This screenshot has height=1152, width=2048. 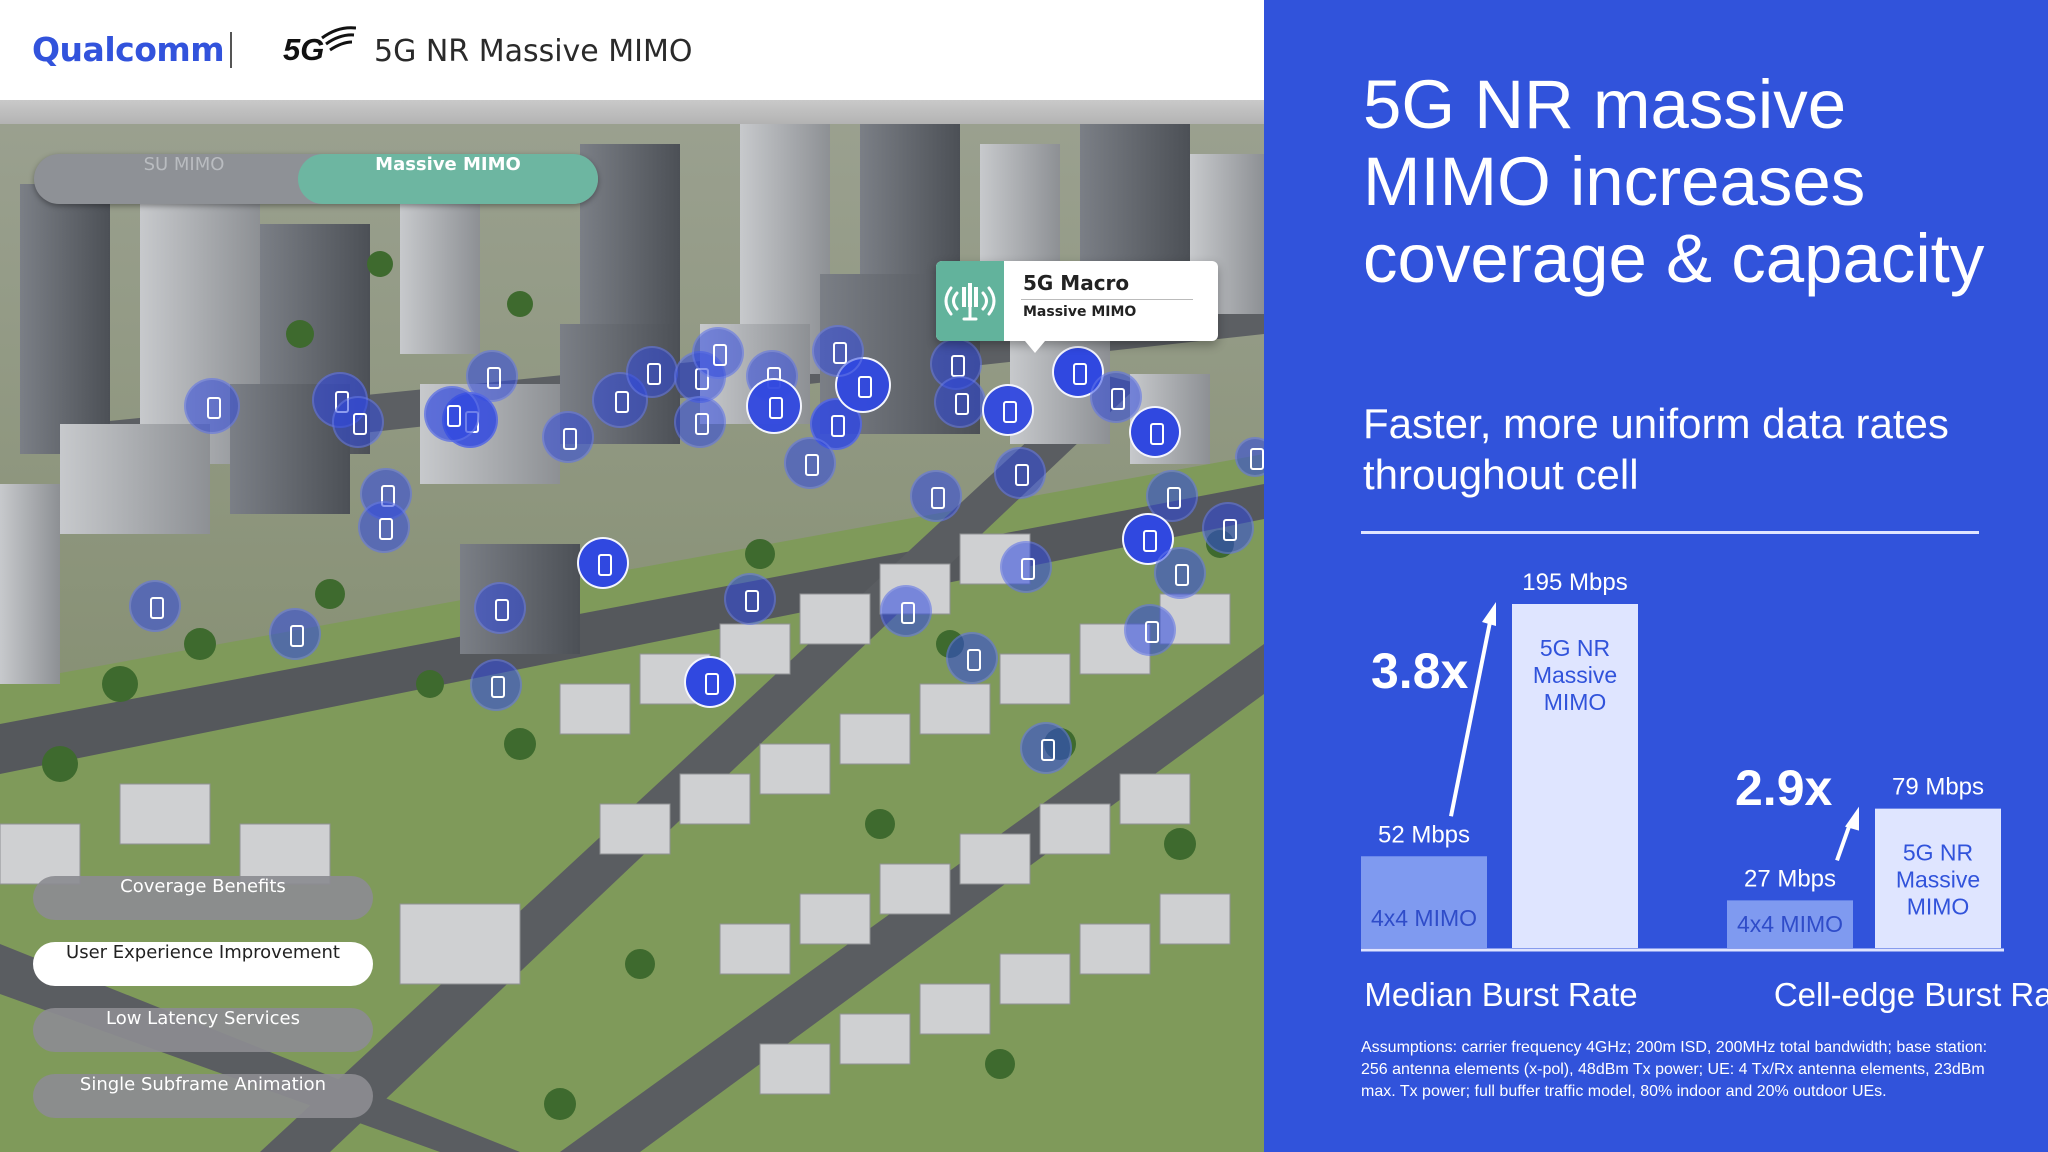 What do you see at coordinates (1420, 671) in the screenshot?
I see `multiplier-label: 3.8x` at bounding box center [1420, 671].